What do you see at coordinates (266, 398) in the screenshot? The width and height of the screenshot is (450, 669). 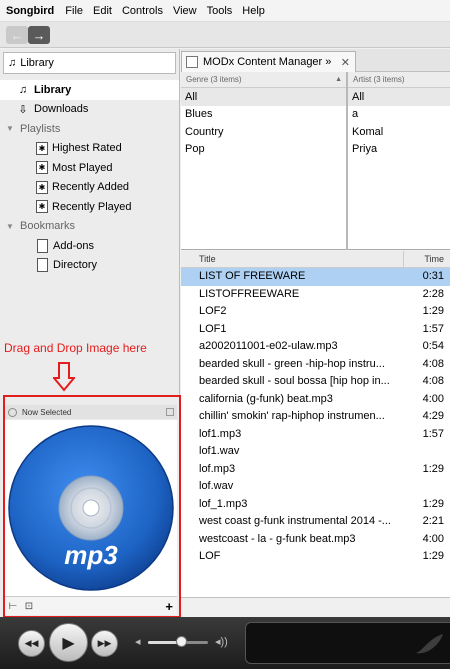 I see `track-title: california (g-funk) beat.mp3` at bounding box center [266, 398].